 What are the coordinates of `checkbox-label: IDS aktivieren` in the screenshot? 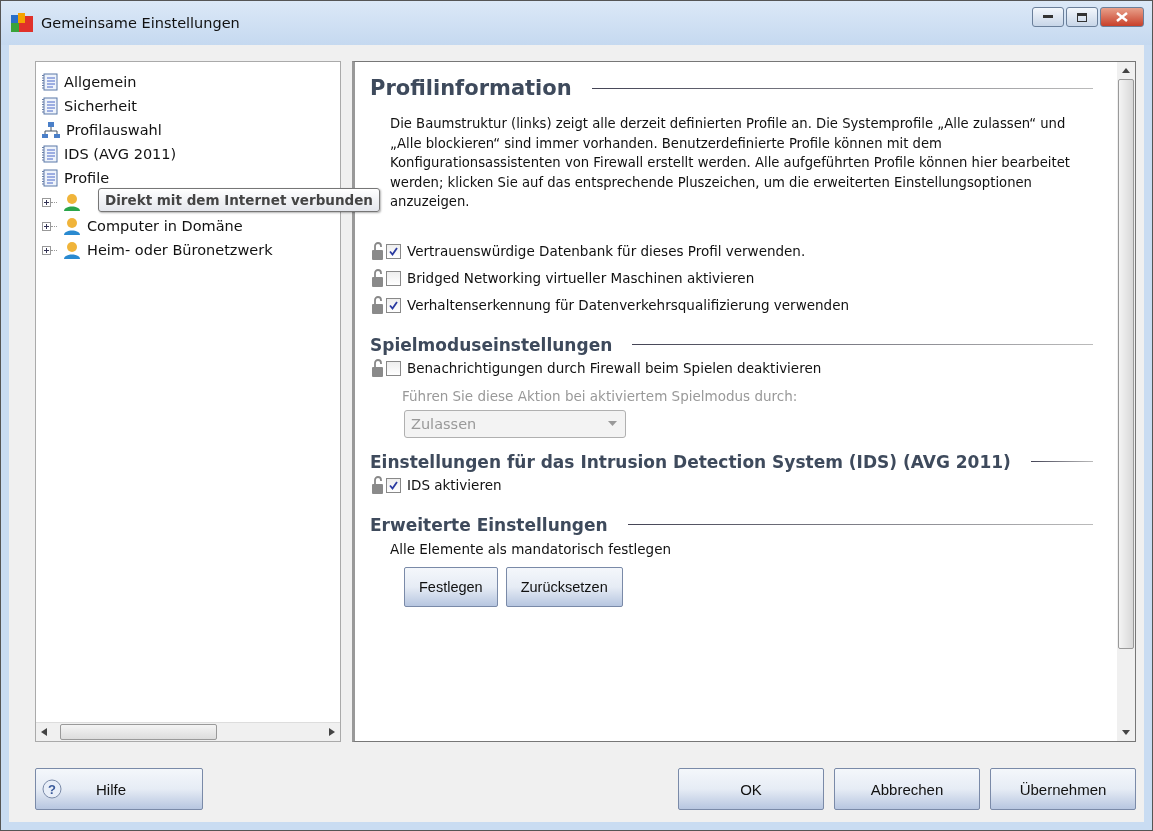 It's located at (454, 485).